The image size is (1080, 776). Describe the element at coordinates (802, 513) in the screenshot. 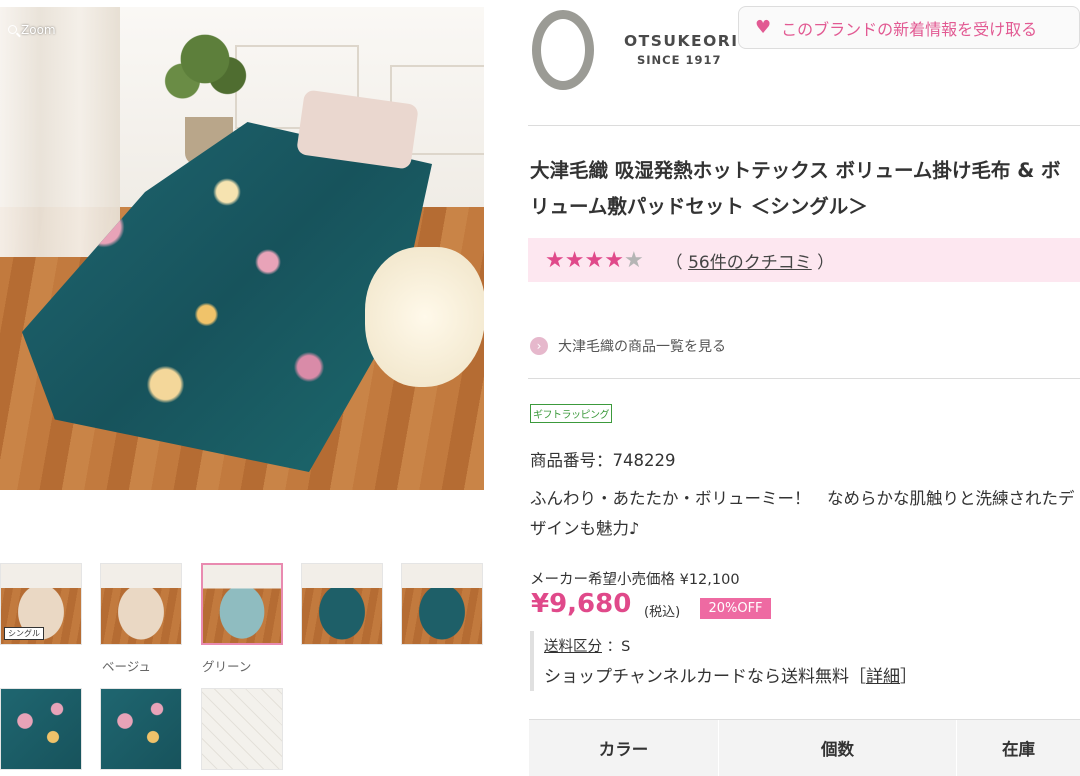

I see `product-description: ふんわり・あたたか・ボリューミー！ なめらかな肌触りと洗練されたデザインも魅力♪` at that location.